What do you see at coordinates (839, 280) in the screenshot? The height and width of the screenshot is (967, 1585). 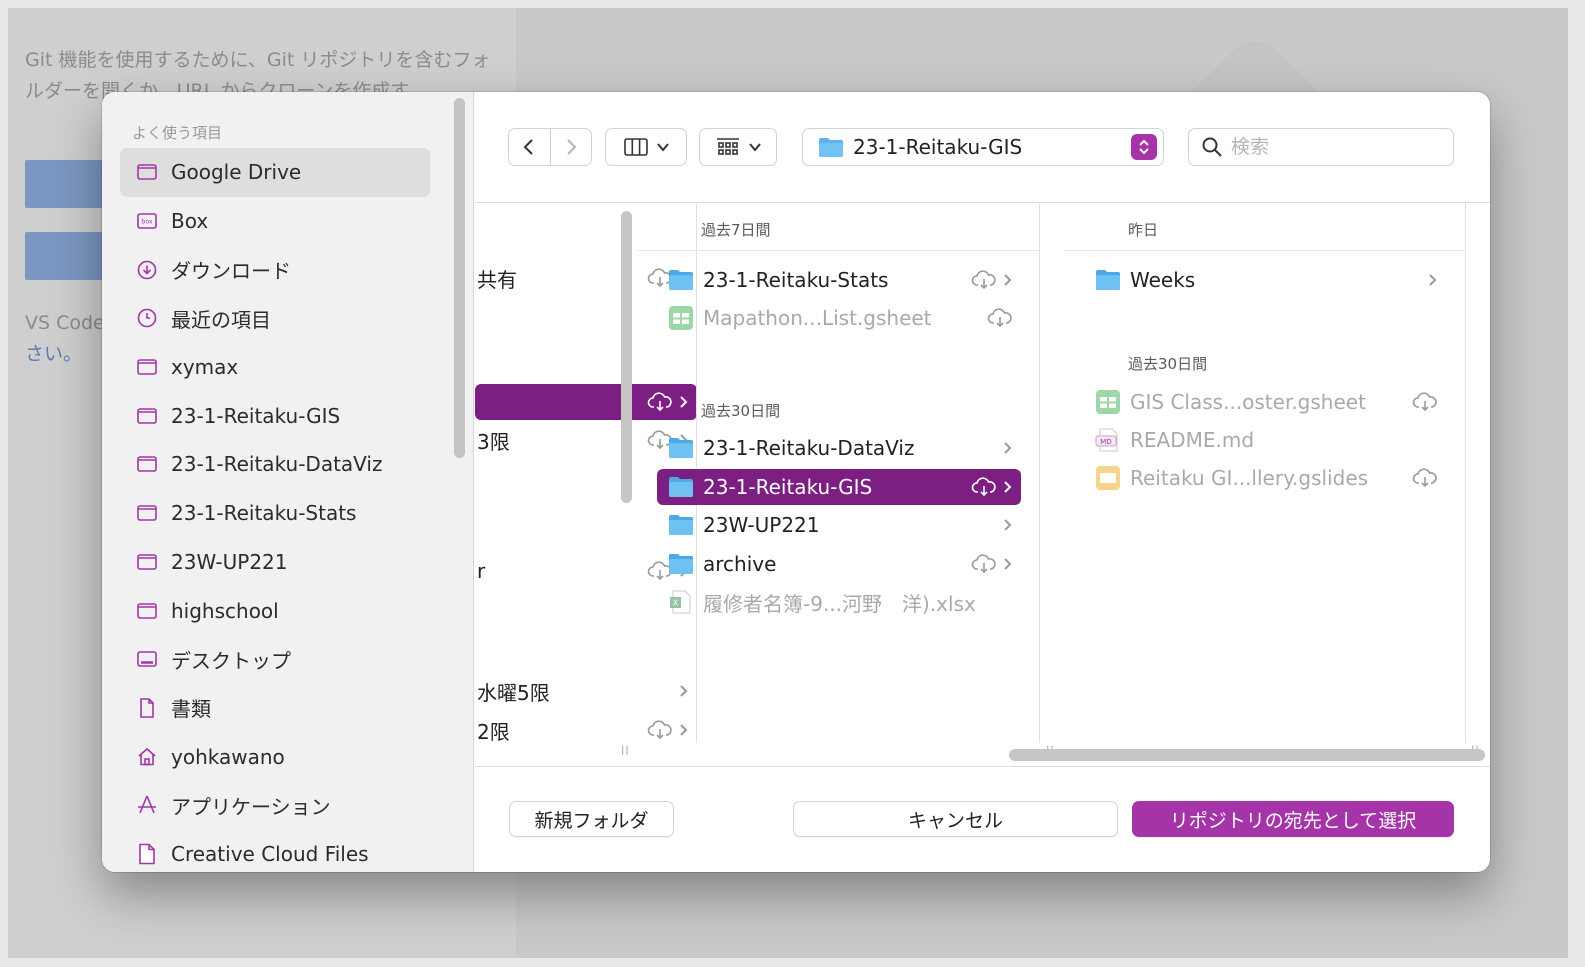 I see `file-row: 23-1-Reitaku-Stats` at bounding box center [839, 280].